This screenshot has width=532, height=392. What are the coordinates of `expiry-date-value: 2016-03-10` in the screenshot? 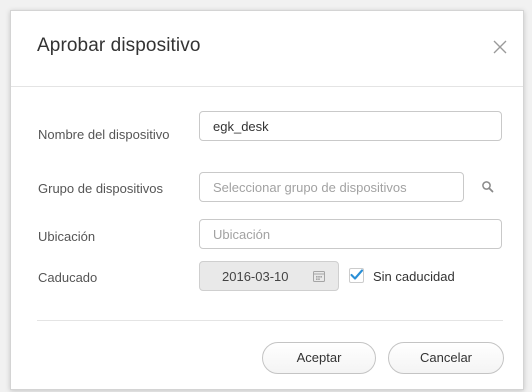 It's located at (255, 276).